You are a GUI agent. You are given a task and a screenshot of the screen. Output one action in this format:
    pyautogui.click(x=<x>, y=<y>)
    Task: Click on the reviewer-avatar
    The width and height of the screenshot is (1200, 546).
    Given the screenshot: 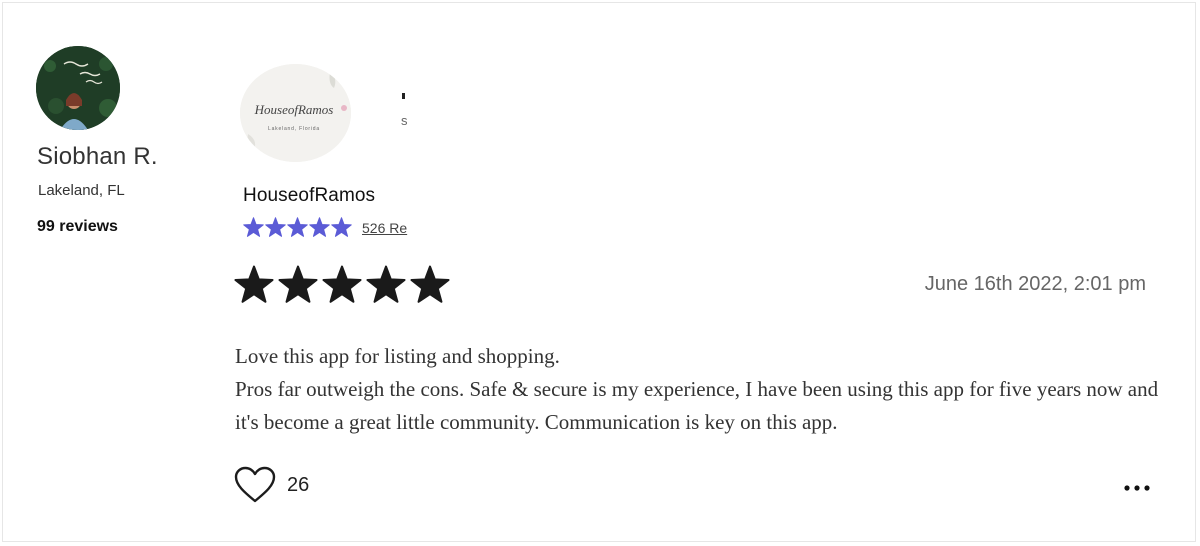 What is the action you would take?
    pyautogui.click(x=78, y=88)
    